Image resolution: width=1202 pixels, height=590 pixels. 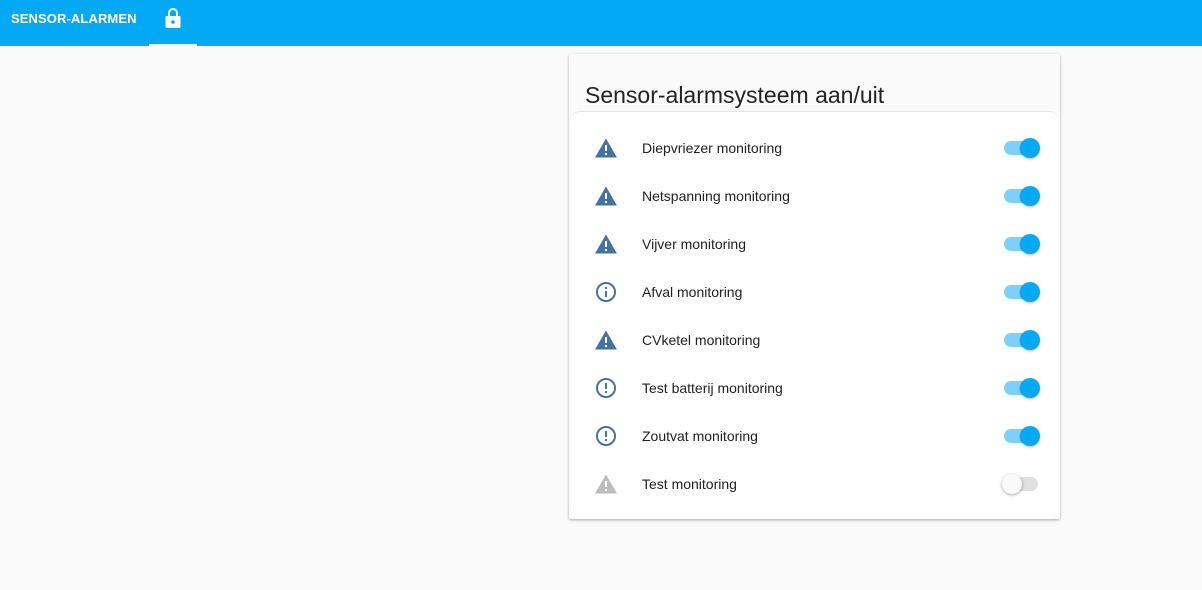 I want to click on entity-row: Zoutvat monitoring, so click(x=814, y=436).